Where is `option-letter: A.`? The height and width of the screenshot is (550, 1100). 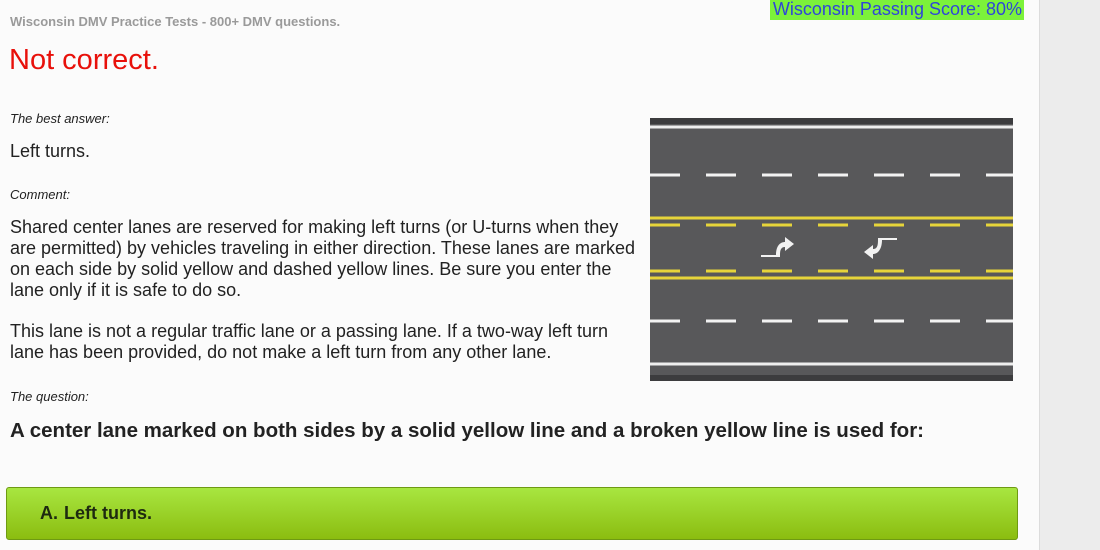
option-letter: A. is located at coordinates (49, 513).